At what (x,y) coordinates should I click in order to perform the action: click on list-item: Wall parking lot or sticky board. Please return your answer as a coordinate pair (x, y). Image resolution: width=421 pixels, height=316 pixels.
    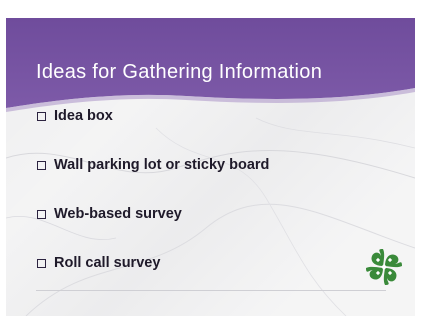
    Looking at the image, I should click on (217, 179).